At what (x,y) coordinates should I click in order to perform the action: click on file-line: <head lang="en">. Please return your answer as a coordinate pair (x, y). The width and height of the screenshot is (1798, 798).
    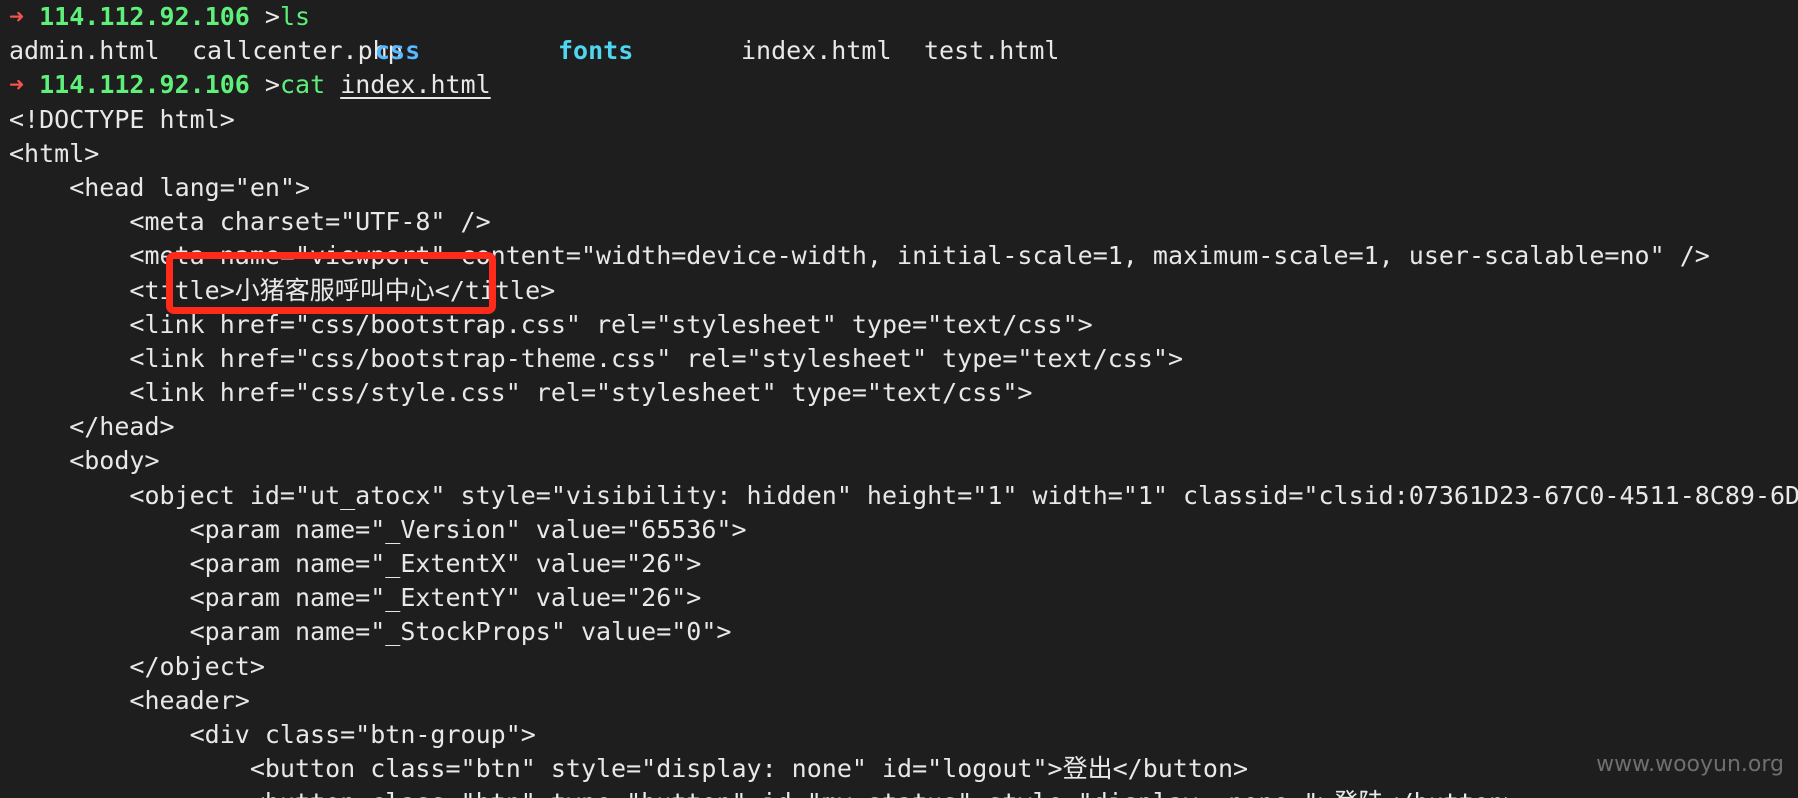
    Looking at the image, I should click on (160, 187).